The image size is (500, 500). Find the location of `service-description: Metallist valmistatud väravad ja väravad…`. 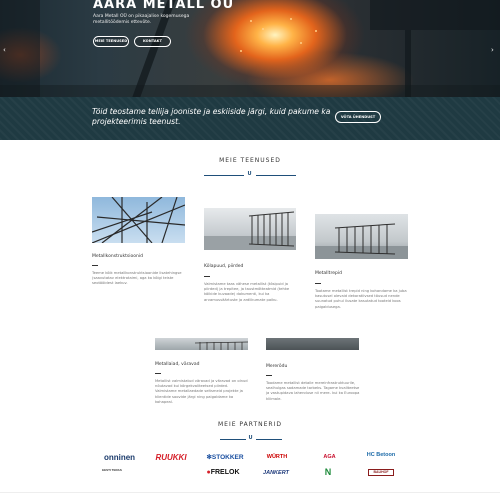

service-description: Metallist valmistatud väravad ja väravad… is located at coordinates (201, 391).